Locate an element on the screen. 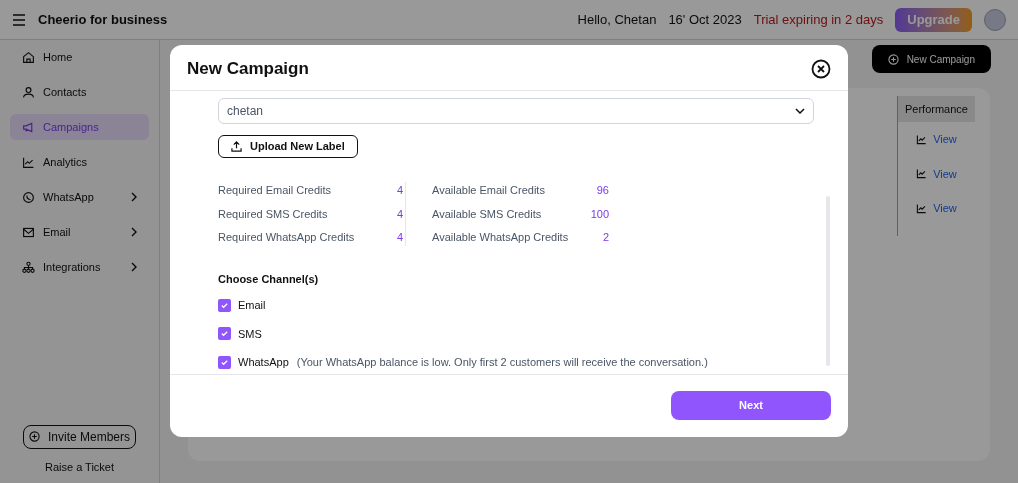 The width and height of the screenshot is (1018, 483). sidebar-item: Analytics is located at coordinates (79, 162).